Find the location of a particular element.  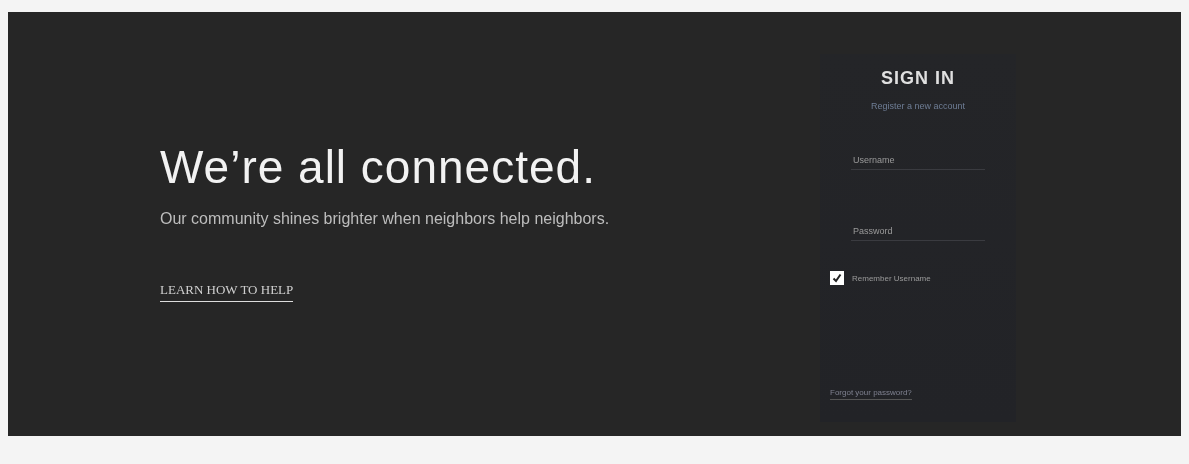

forgot-password-link: Forgot your password? is located at coordinates (871, 394).